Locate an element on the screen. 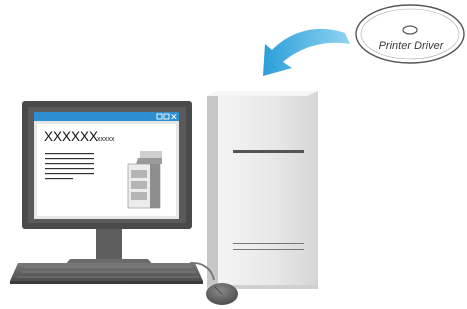  cd-disc-icon: Printer Driver is located at coordinates (410, 34).